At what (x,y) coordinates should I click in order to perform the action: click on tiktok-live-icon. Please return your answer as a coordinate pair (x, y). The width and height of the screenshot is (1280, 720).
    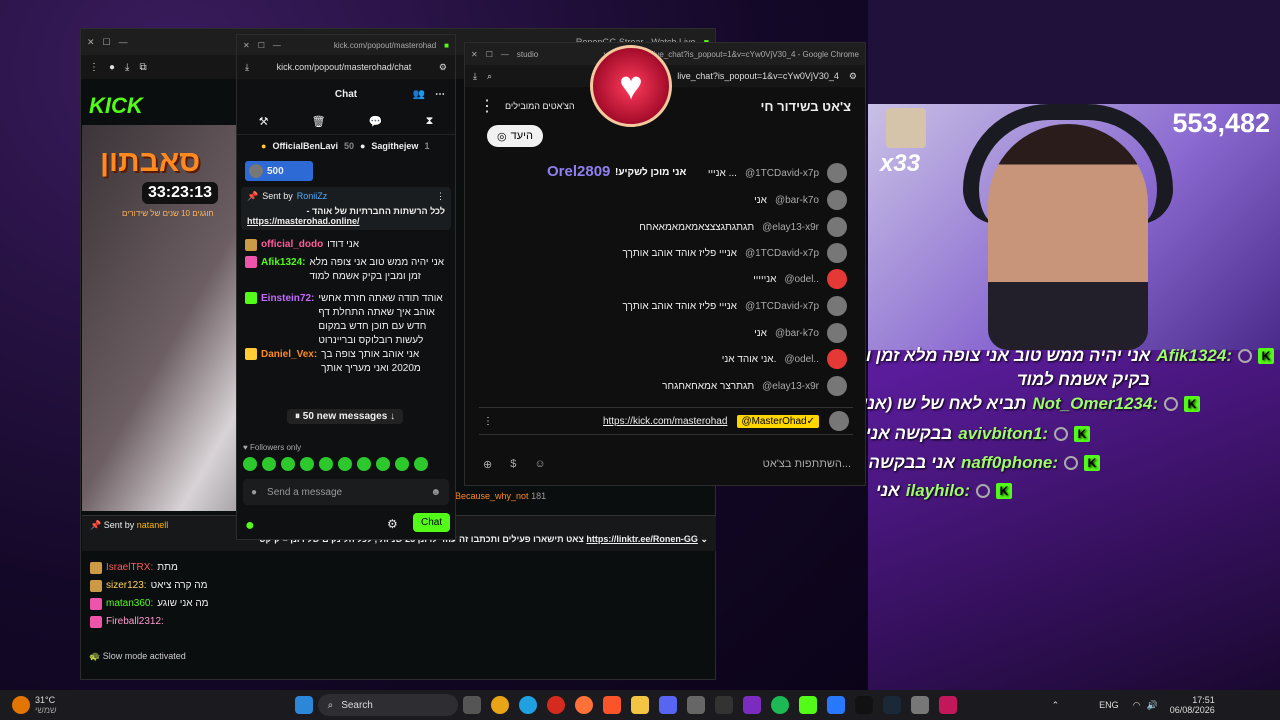
    Looking at the image, I should click on (947, 705).